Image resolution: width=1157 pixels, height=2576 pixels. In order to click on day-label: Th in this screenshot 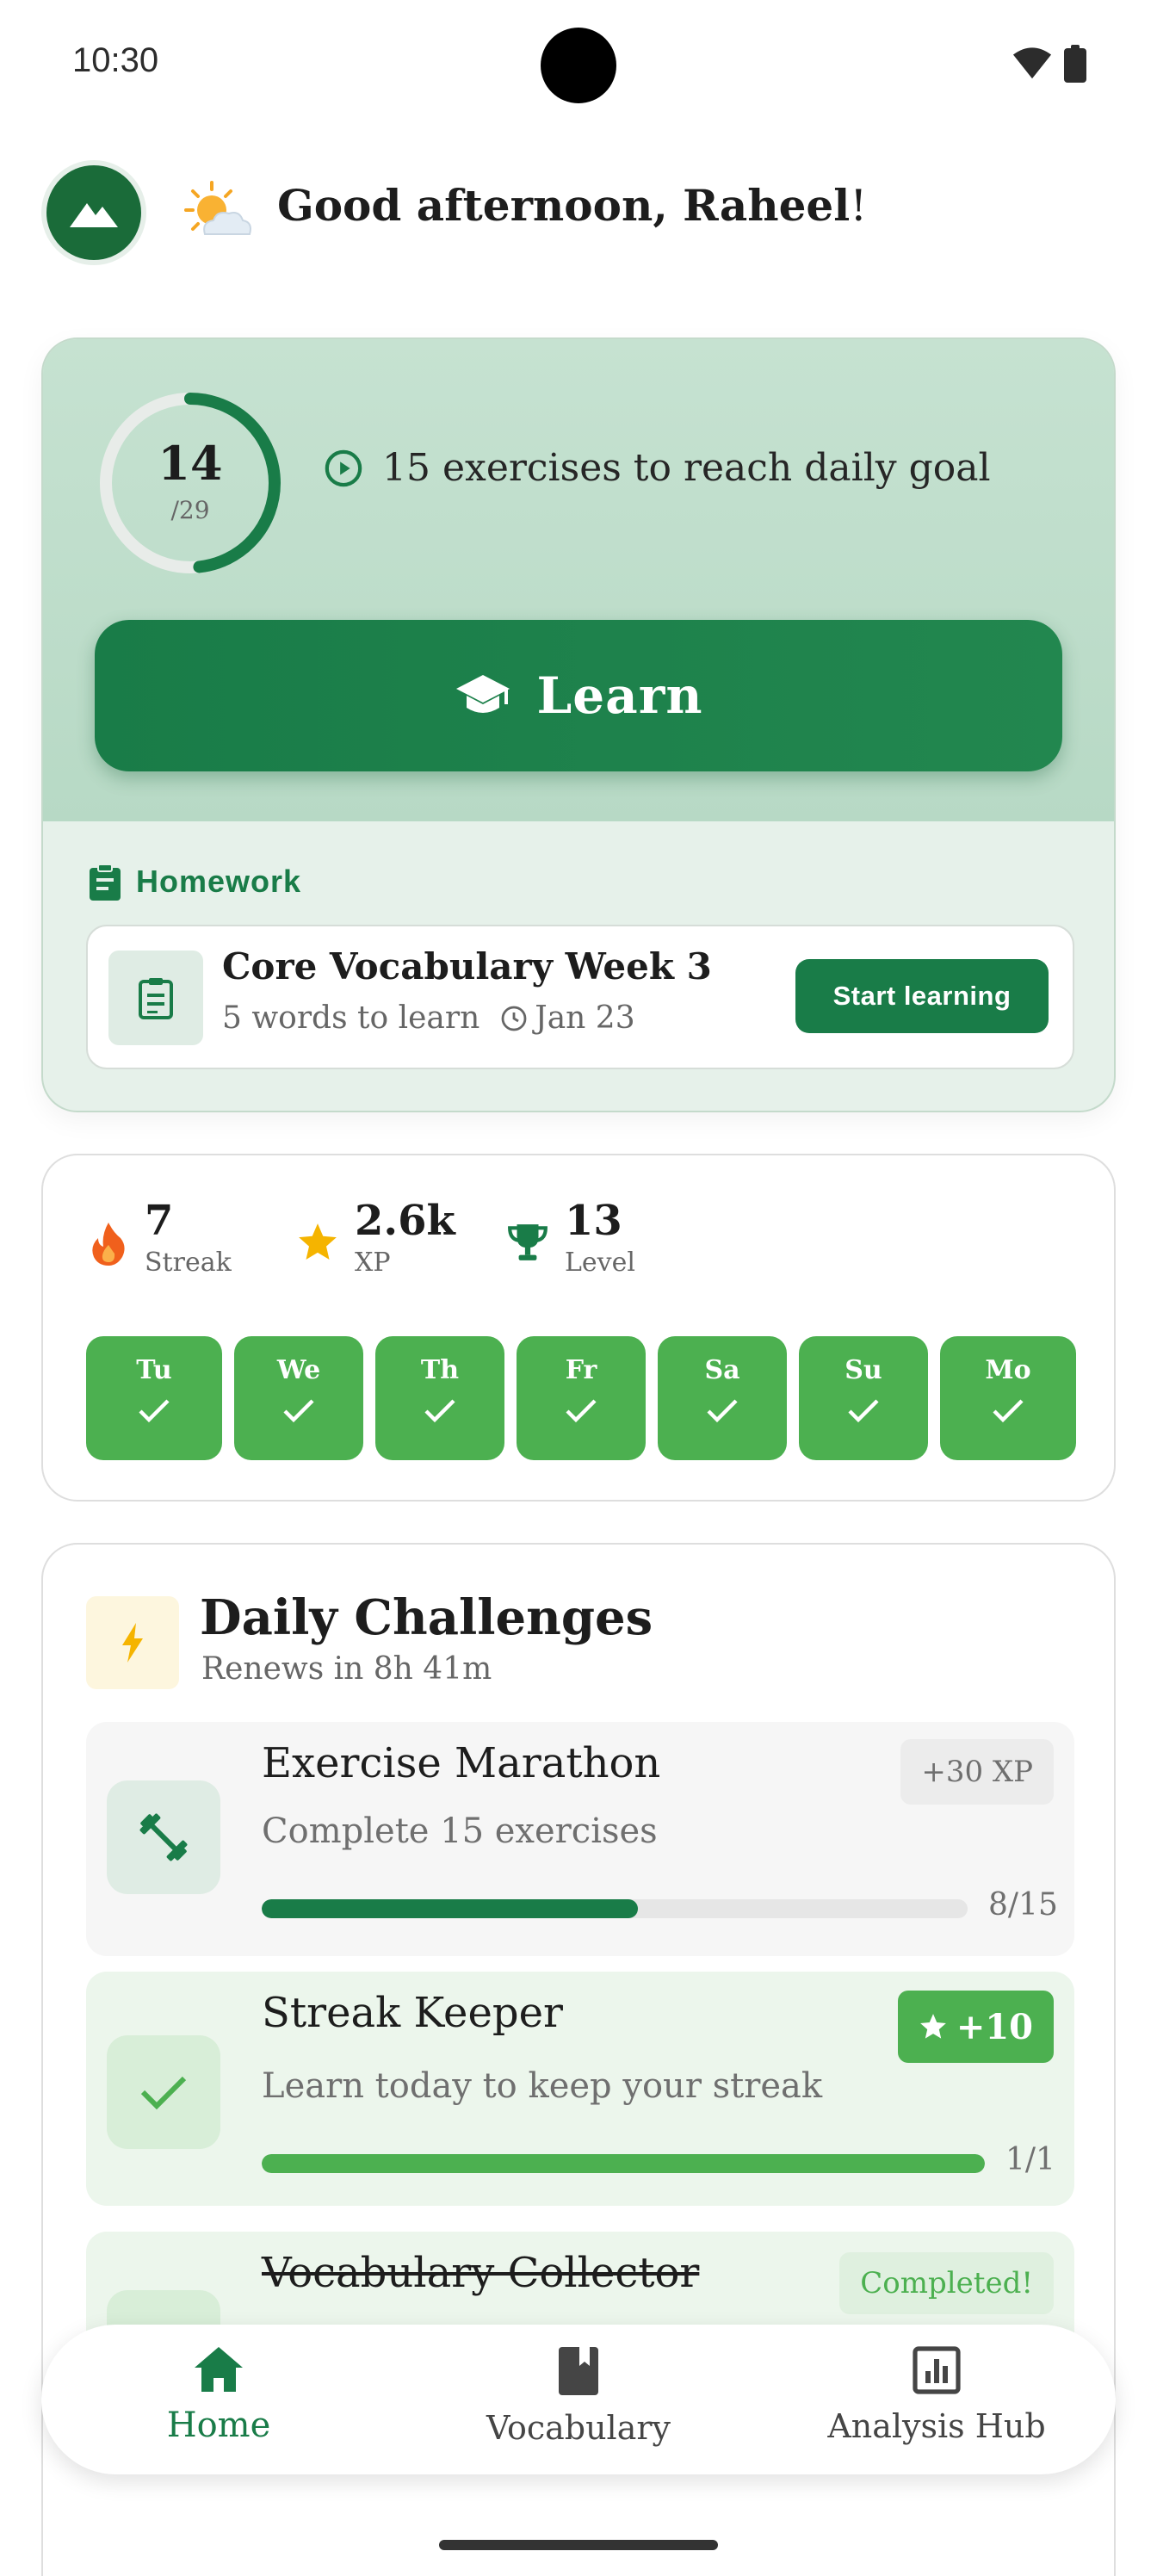, I will do `click(440, 1370)`.